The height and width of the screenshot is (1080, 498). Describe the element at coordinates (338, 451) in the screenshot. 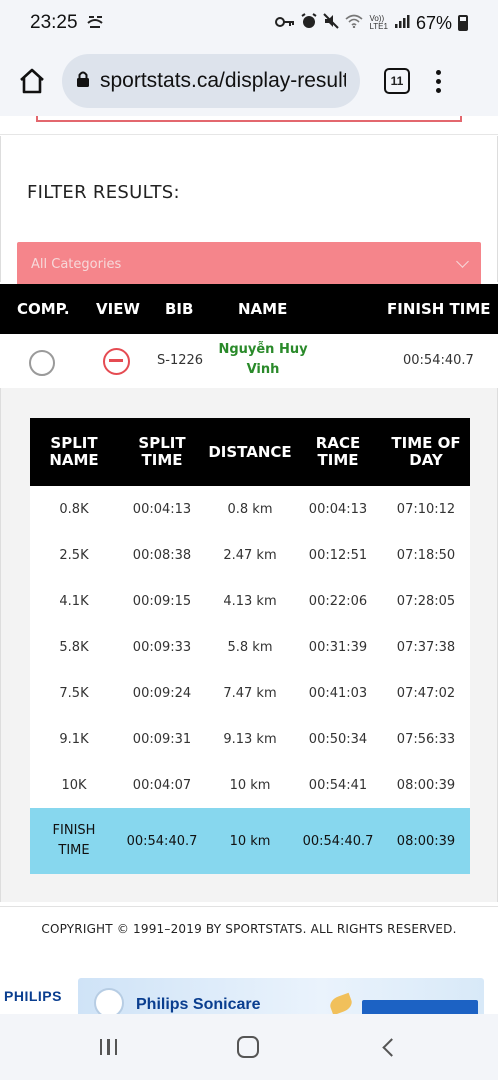

I see `header-race-time: RACE TIME` at that location.